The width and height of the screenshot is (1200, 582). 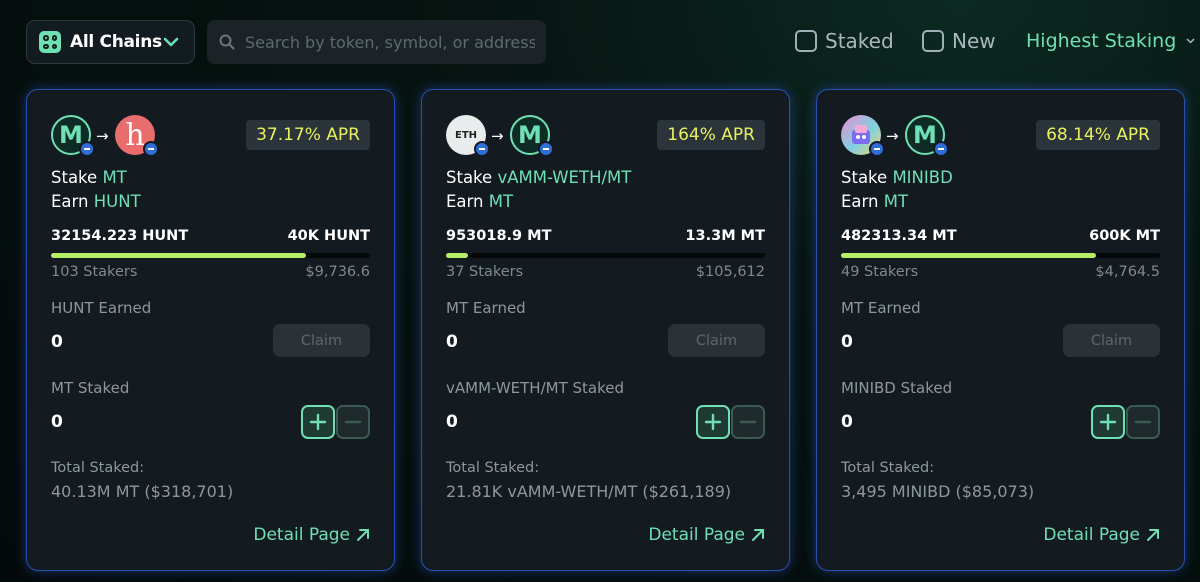 What do you see at coordinates (880, 272) in the screenshot?
I see `stakers-count: 49 Stakers` at bounding box center [880, 272].